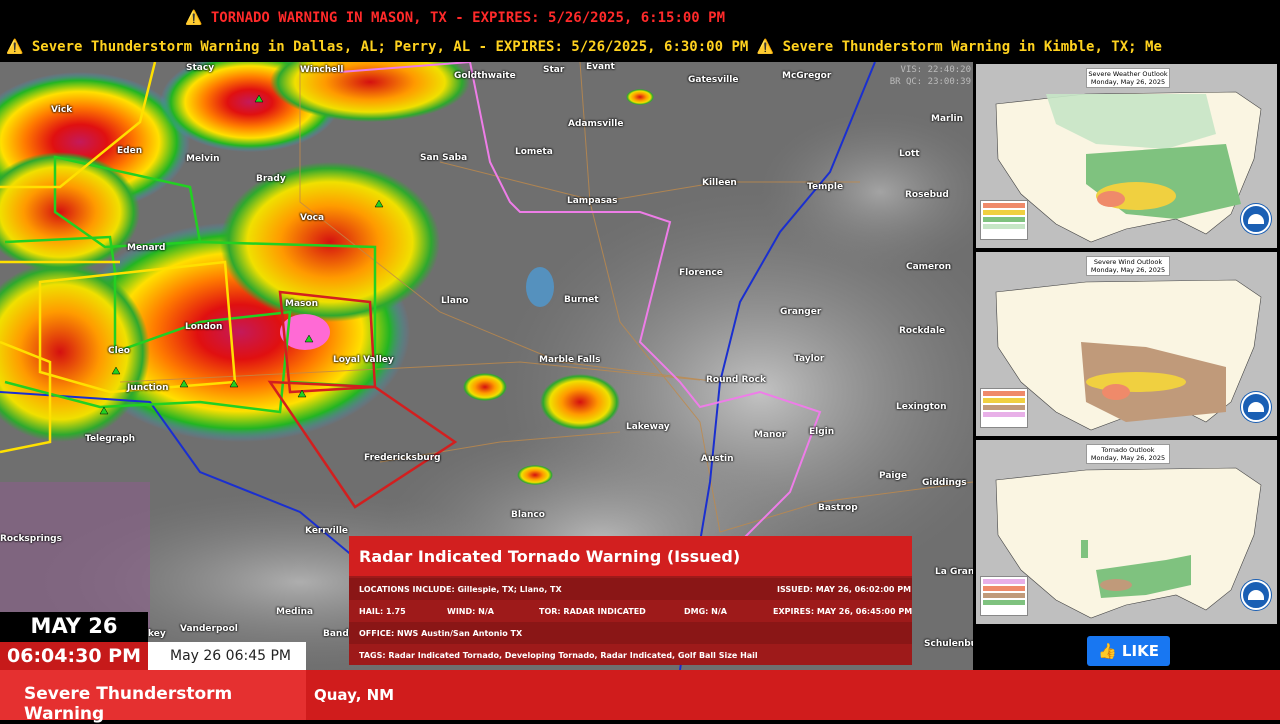 This screenshot has height=724, width=1280. I want to click on alert-dmg: DMG: N/A, so click(705, 611).